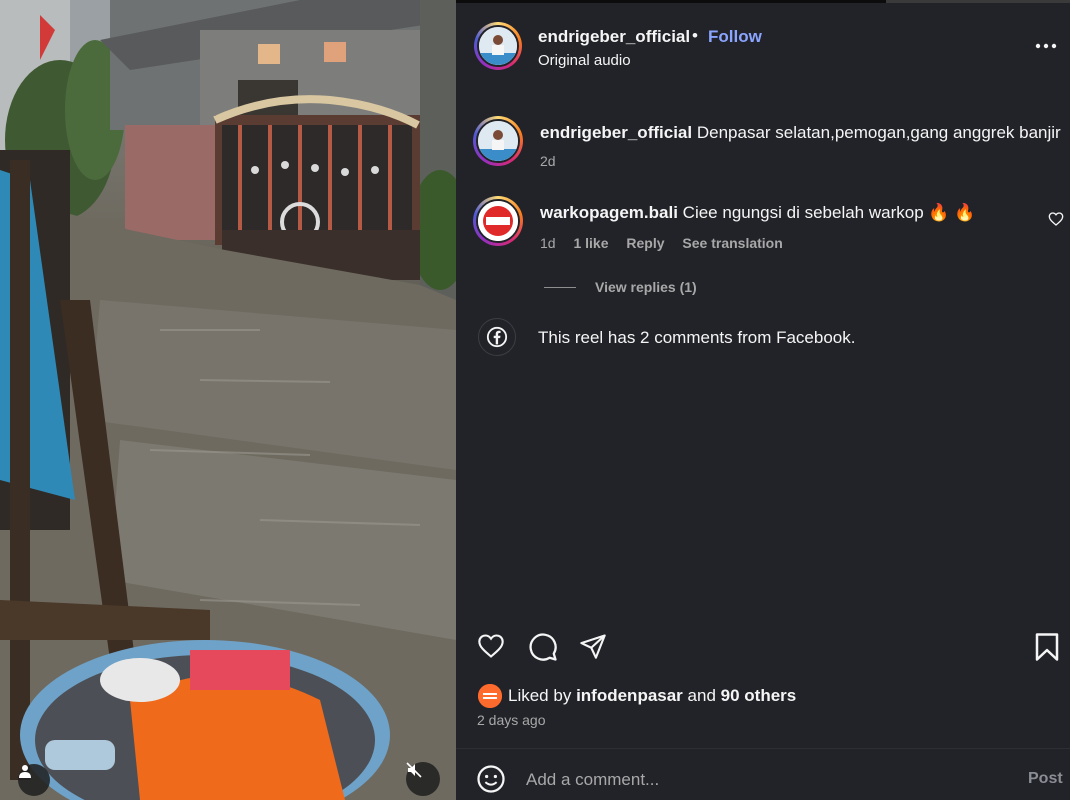 Image resolution: width=1070 pixels, height=800 pixels. Describe the element at coordinates (763, 1) in the screenshot. I see `progress-strip` at that location.